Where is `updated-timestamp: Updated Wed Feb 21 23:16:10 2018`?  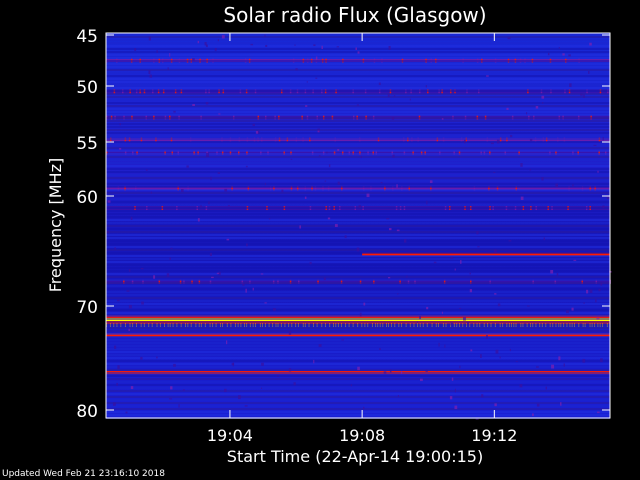
updated-timestamp: Updated Wed Feb 21 23:16:10 2018 is located at coordinates (83, 474).